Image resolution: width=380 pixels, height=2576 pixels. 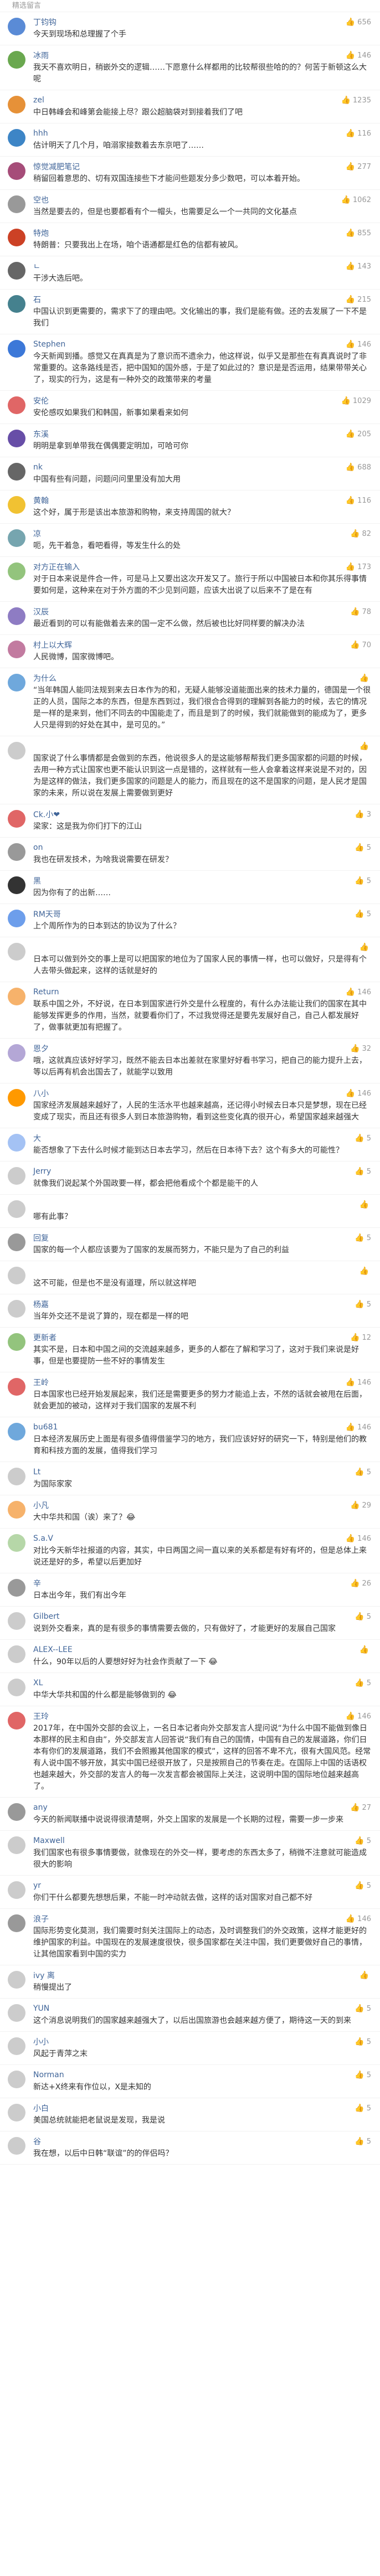 I want to click on like-button: 👍 688, so click(x=359, y=467).